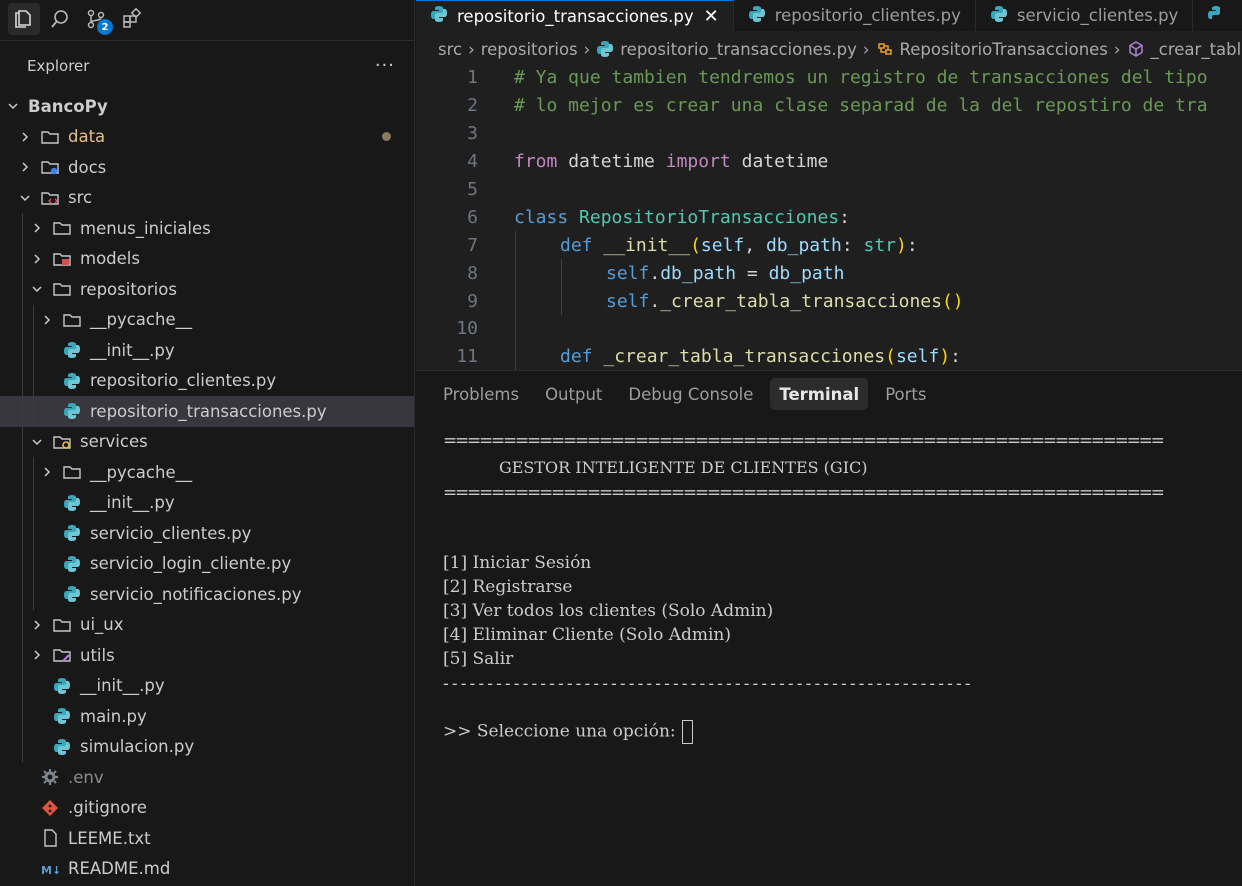  I want to click on tree-item-label: .env, so click(86, 777).